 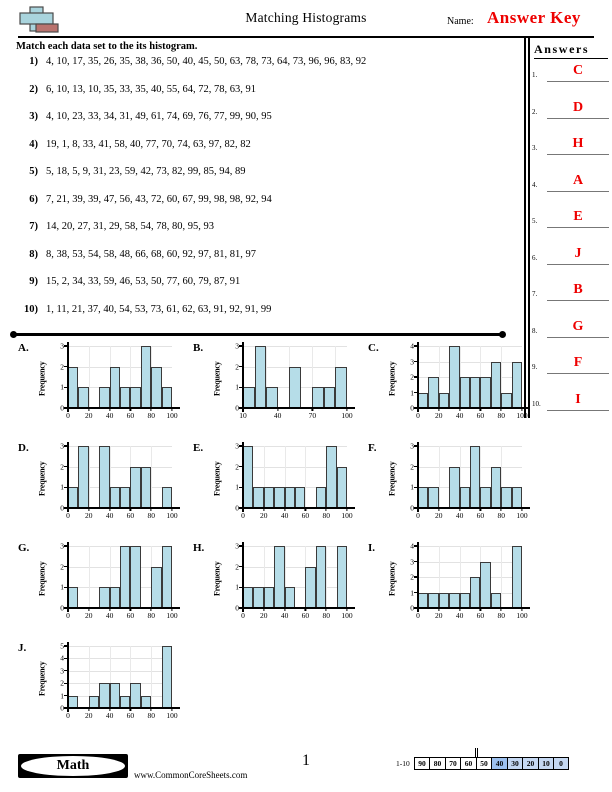 What do you see at coordinates (272, 390) in the screenshot?
I see `histogram-b: B. Frequency 0 1 2 3 10 40 70 100` at bounding box center [272, 390].